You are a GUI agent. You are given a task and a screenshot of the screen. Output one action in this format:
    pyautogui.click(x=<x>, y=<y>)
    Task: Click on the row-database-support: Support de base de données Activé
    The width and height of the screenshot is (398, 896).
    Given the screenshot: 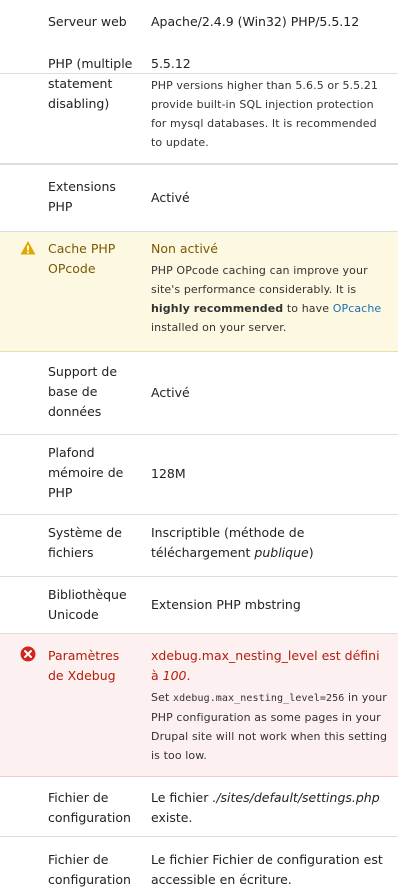 What is the action you would take?
    pyautogui.click(x=199, y=393)
    